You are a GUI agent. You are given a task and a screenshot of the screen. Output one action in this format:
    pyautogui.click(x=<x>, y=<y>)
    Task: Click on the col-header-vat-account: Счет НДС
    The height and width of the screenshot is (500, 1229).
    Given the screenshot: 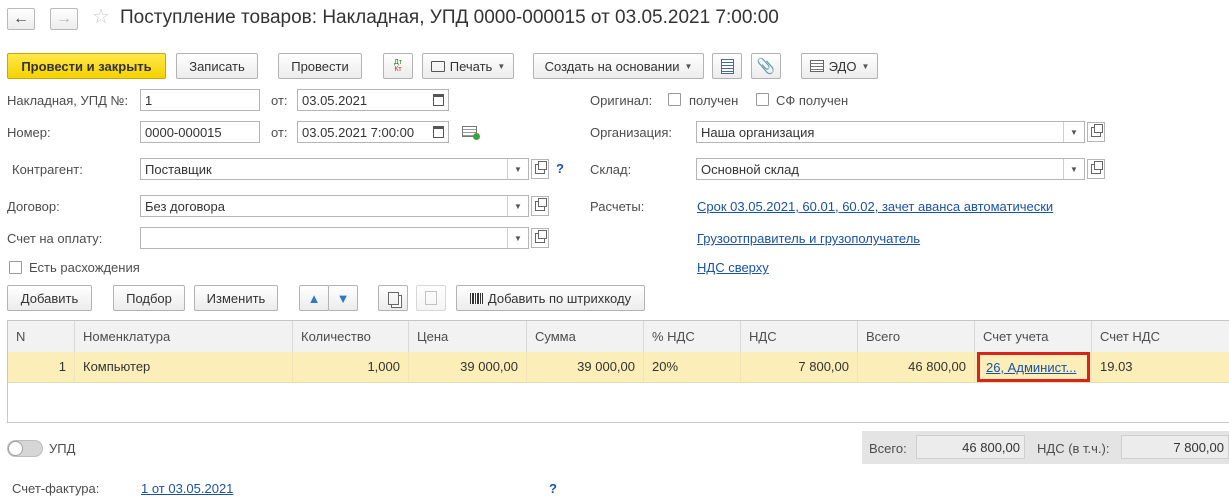 What is the action you would take?
    pyautogui.click(x=1160, y=336)
    